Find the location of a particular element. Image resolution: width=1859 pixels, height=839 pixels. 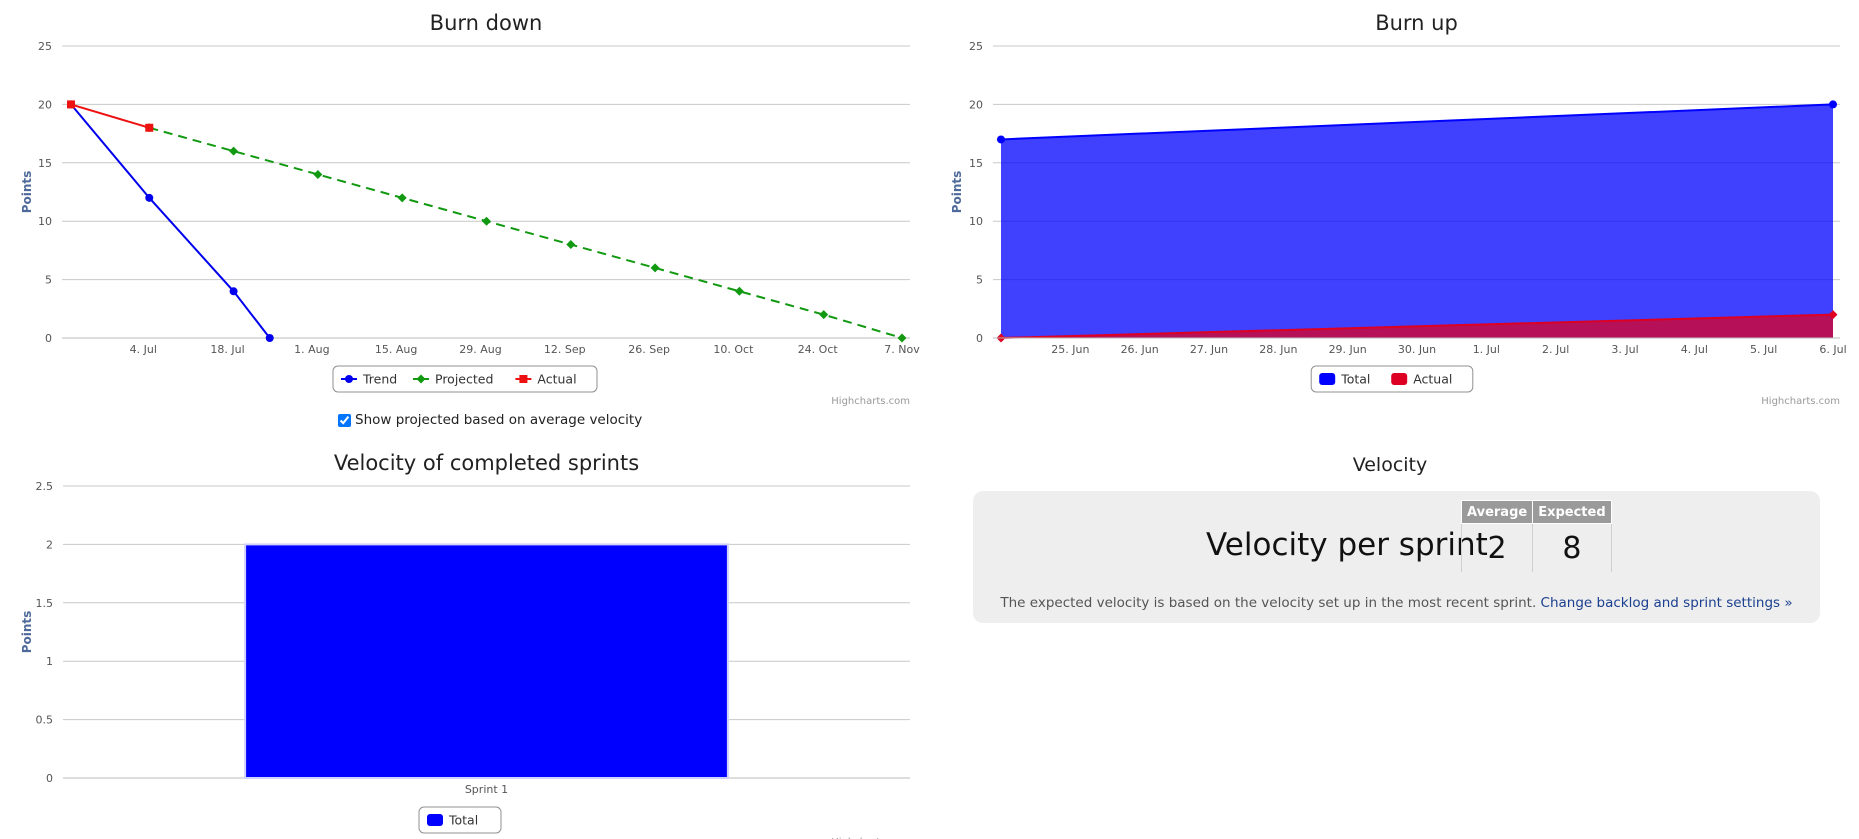

x-tick-label: 30. Jun is located at coordinates (1417, 349).